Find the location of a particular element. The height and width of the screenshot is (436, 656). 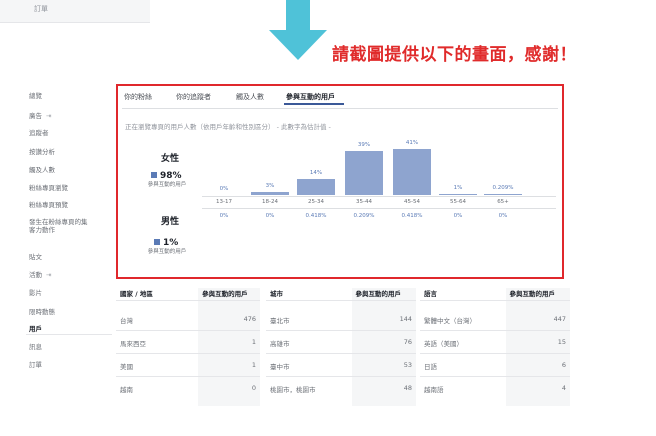

sidebar-item: 活動 ⇥ is located at coordinates (40, 274).